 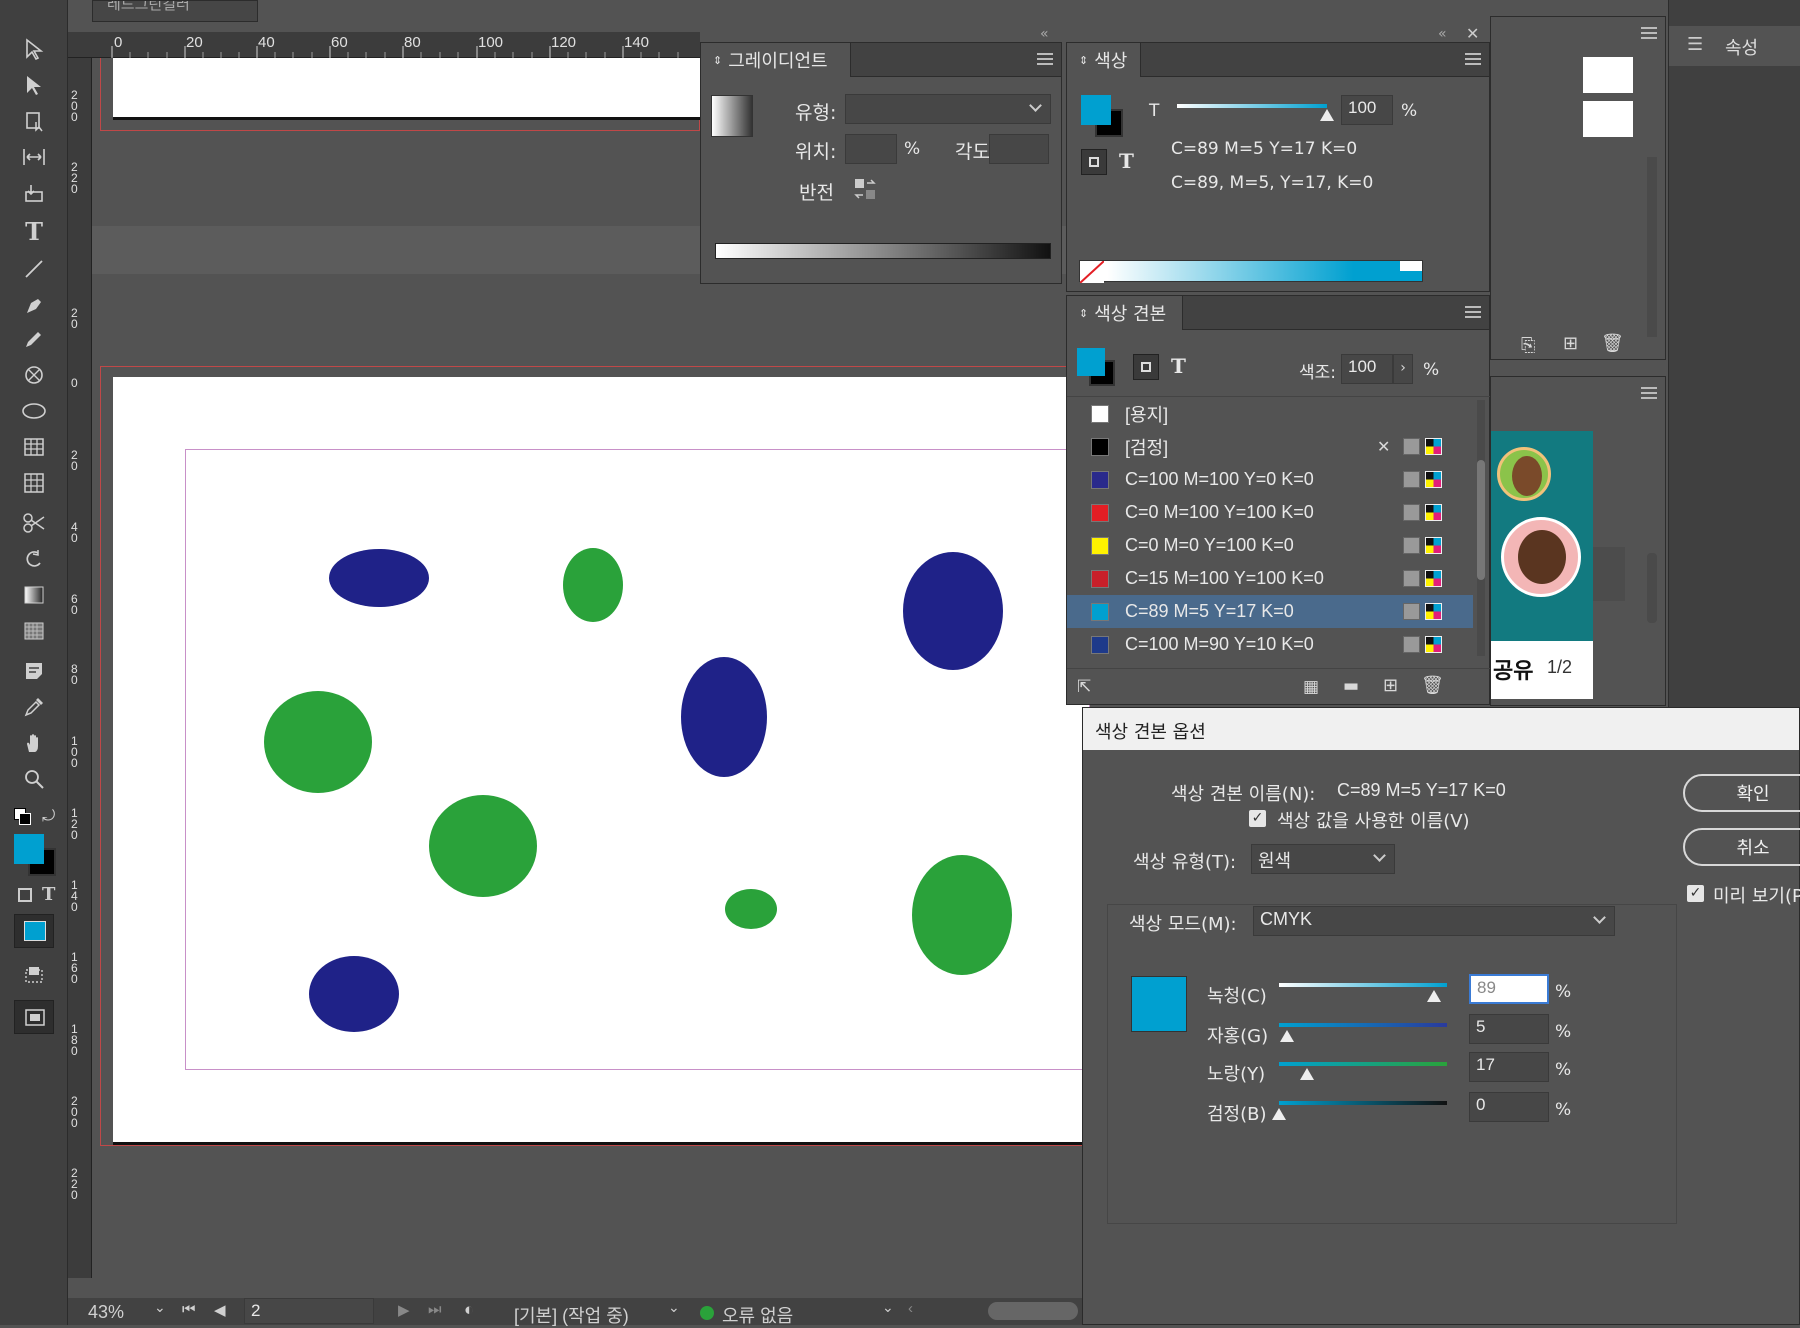 I want to click on horizontal-ruler: 0 20 40 60 80 100 120 140, so click(x=384, y=45).